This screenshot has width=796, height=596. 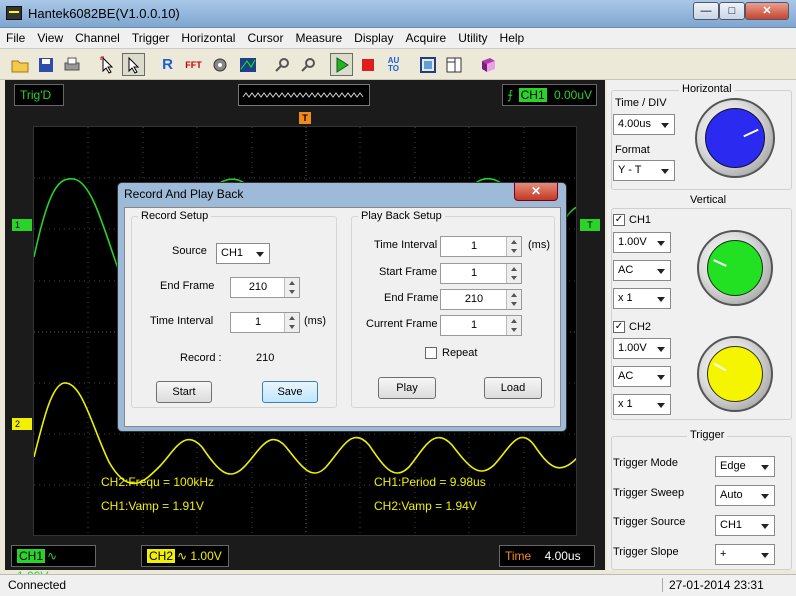 I want to click on panel-layout-icon, so click(x=453, y=64).